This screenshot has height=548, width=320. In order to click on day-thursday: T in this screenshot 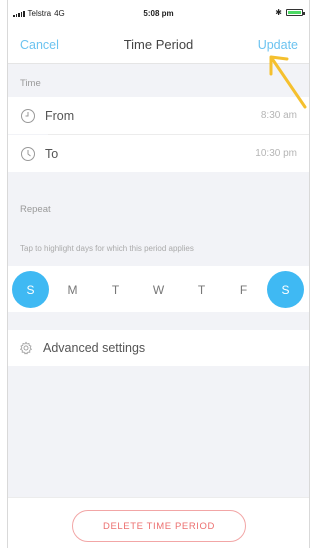, I will do `click(201, 289)`.